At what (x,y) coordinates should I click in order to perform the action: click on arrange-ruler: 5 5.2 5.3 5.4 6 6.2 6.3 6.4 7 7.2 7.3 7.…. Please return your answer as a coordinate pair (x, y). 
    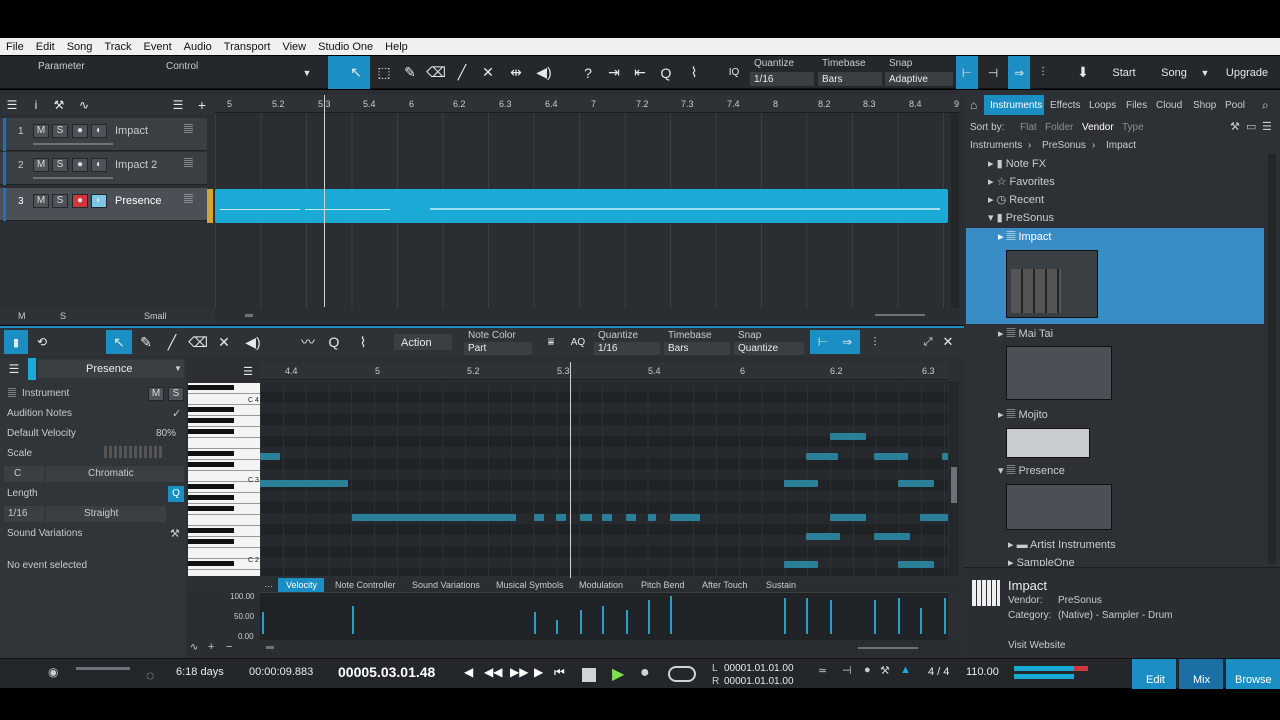
    Looking at the image, I should click on (587, 104).